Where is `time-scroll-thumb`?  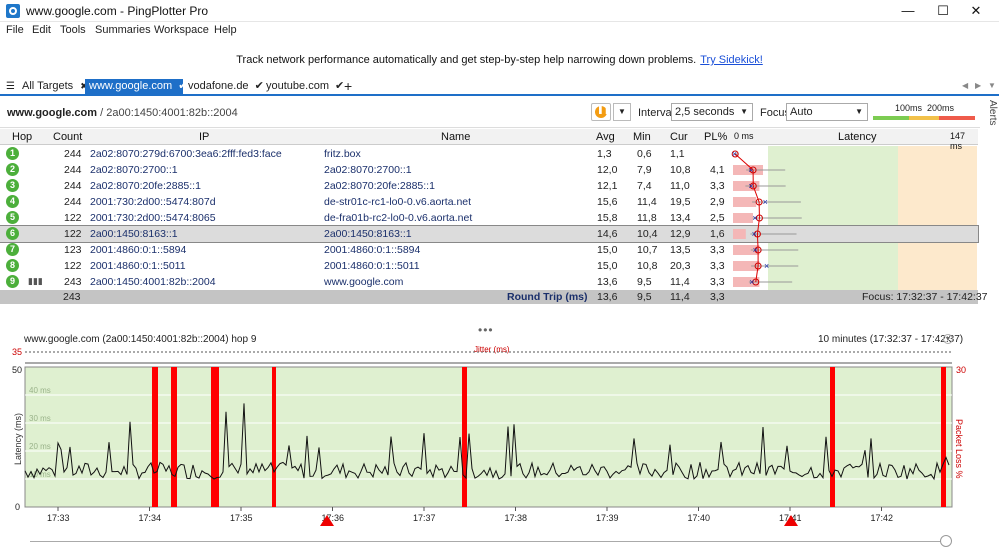 time-scroll-thumb is located at coordinates (946, 541).